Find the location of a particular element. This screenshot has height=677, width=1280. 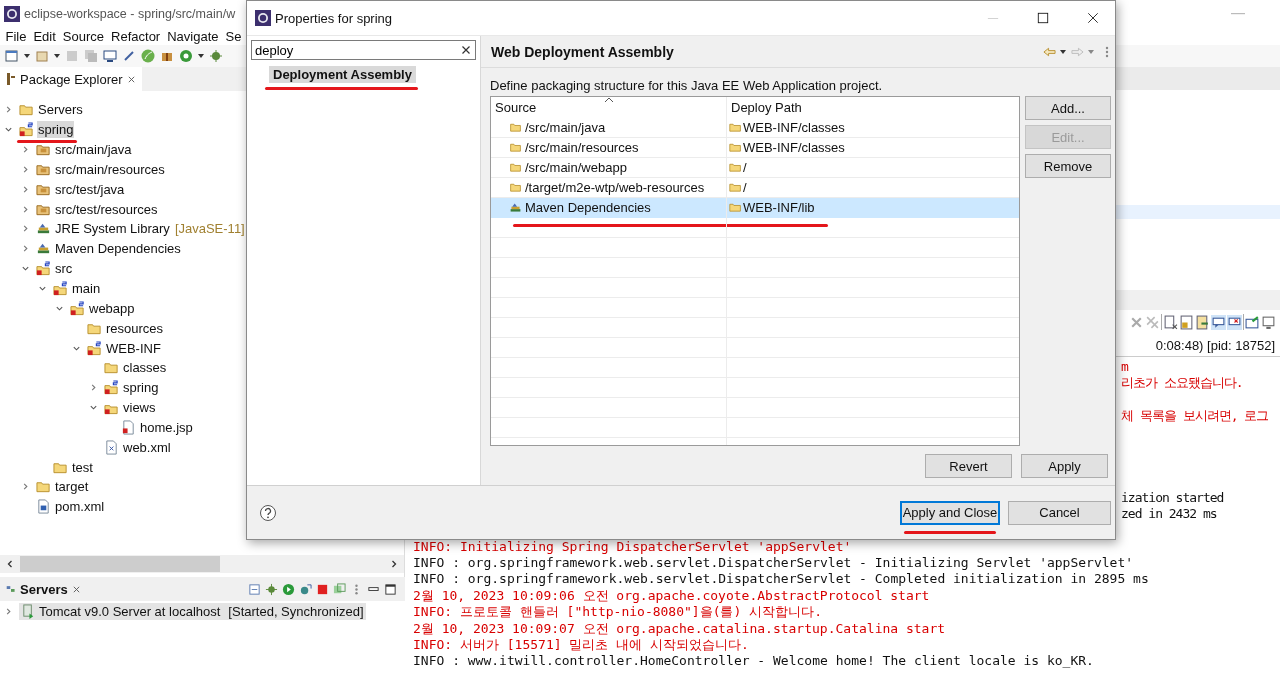

tree-item: main is located at coordinates (86, 288).